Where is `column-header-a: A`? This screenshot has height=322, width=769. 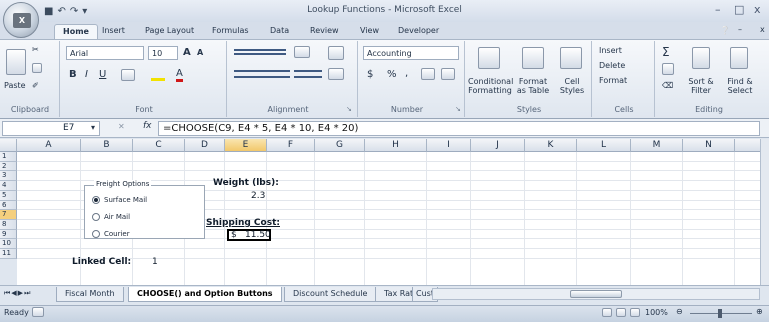
column-header-a: A is located at coordinates (49, 145).